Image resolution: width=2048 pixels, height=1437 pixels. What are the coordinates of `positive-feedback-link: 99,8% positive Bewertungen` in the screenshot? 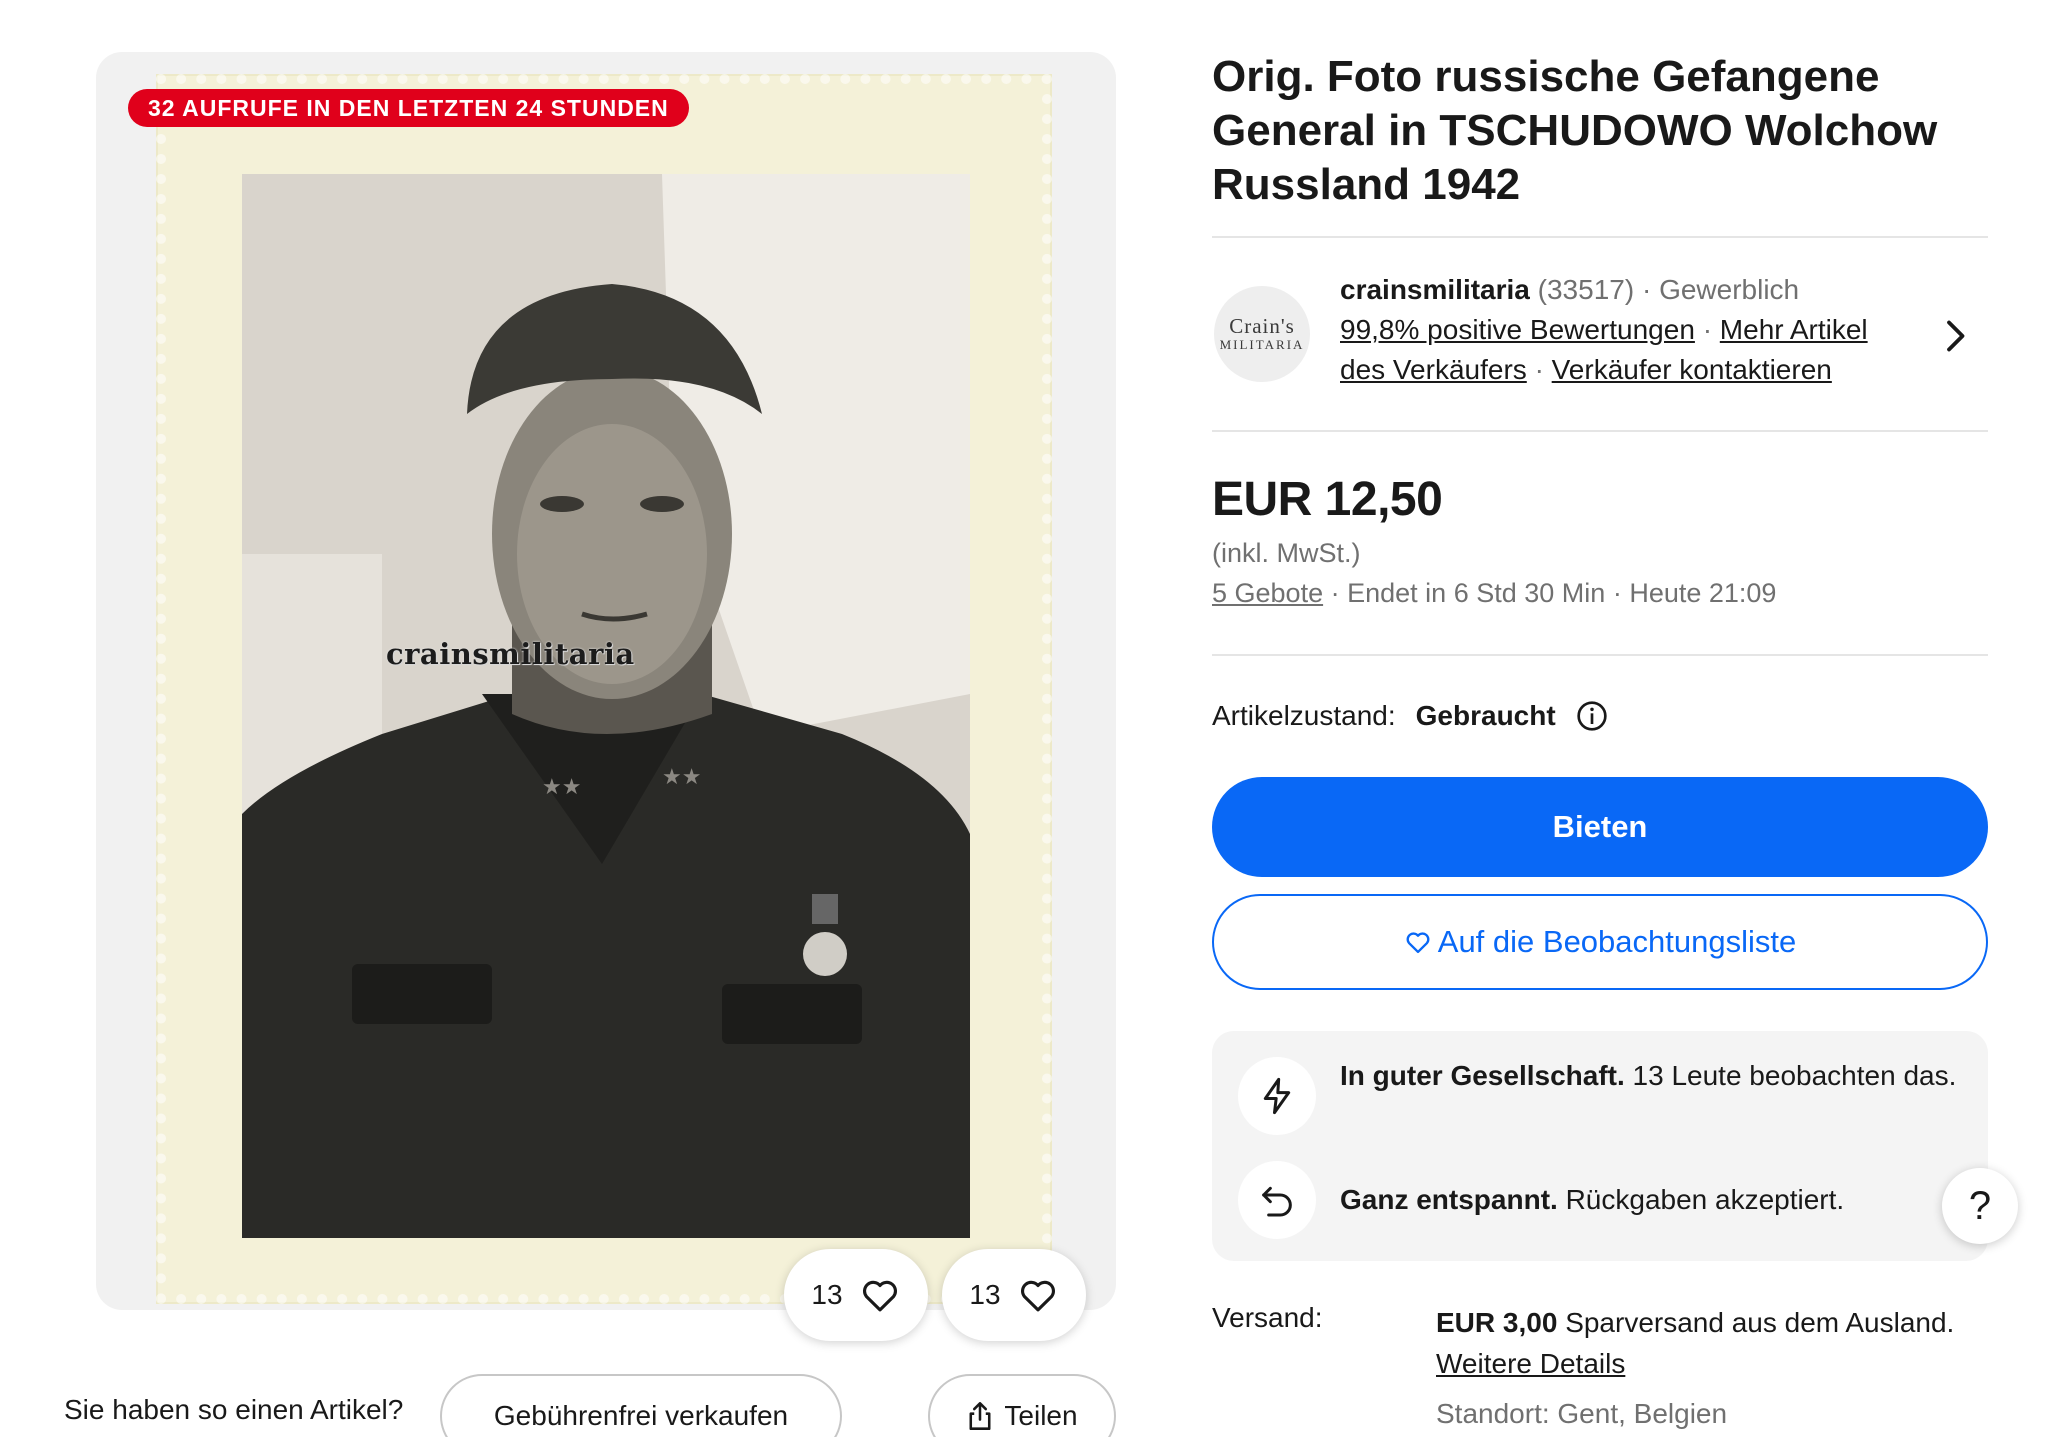 It's located at (1517, 329).